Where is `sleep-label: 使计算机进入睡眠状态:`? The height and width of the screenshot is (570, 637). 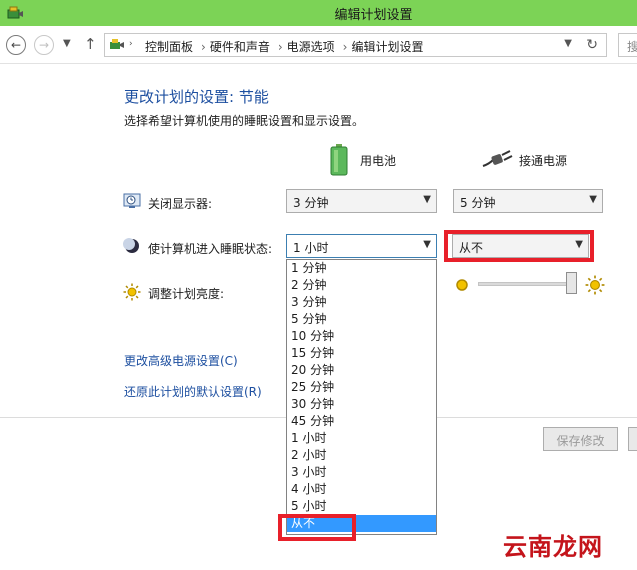
sleep-label: 使计算机进入睡眠状态: is located at coordinates (210, 249).